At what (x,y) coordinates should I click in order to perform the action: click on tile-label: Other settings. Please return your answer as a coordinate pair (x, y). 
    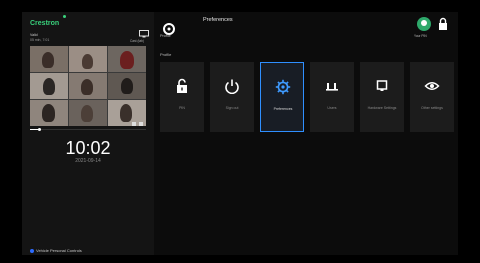
    Looking at the image, I should click on (432, 108).